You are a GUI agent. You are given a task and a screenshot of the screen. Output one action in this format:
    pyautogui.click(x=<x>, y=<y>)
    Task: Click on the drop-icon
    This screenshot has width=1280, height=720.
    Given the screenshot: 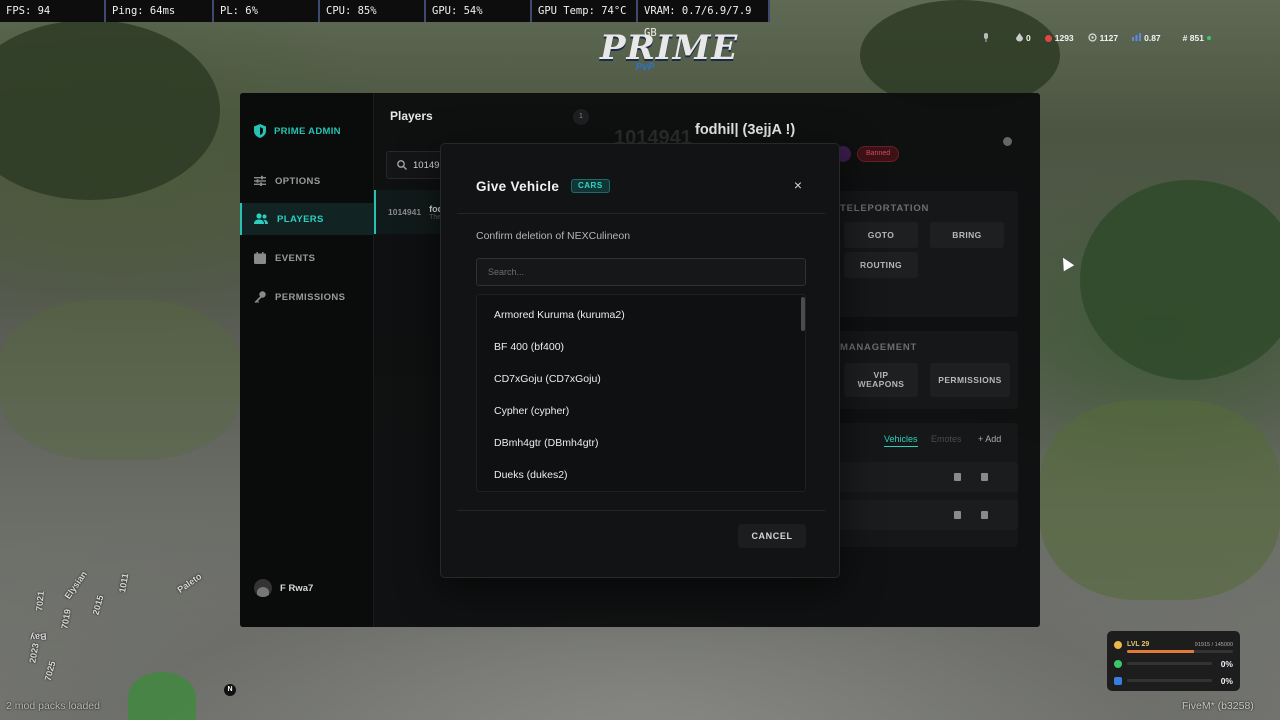 What is the action you would take?
    pyautogui.click(x=1019, y=38)
    